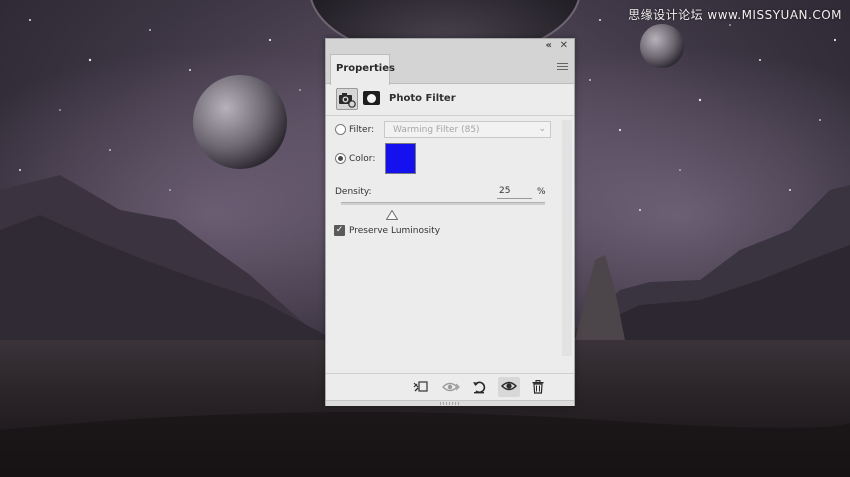 The height and width of the screenshot is (477, 850). What do you see at coordinates (392, 212) in the screenshot?
I see `density-slider-thumb` at bounding box center [392, 212].